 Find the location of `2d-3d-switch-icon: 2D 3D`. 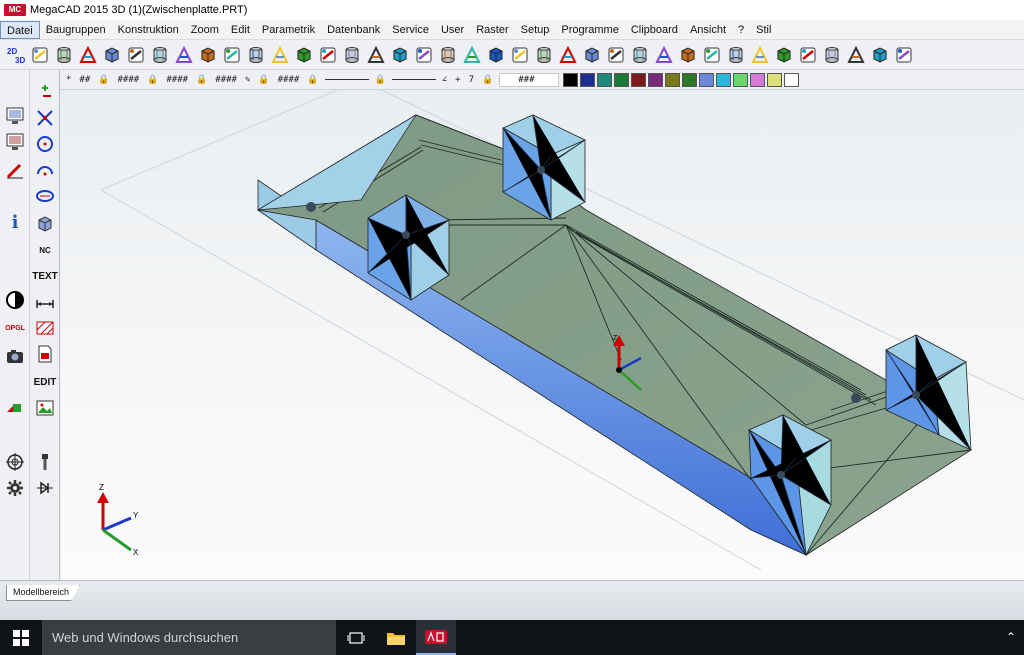

2d-3d-switch-icon: 2D 3D is located at coordinates (15, 55).